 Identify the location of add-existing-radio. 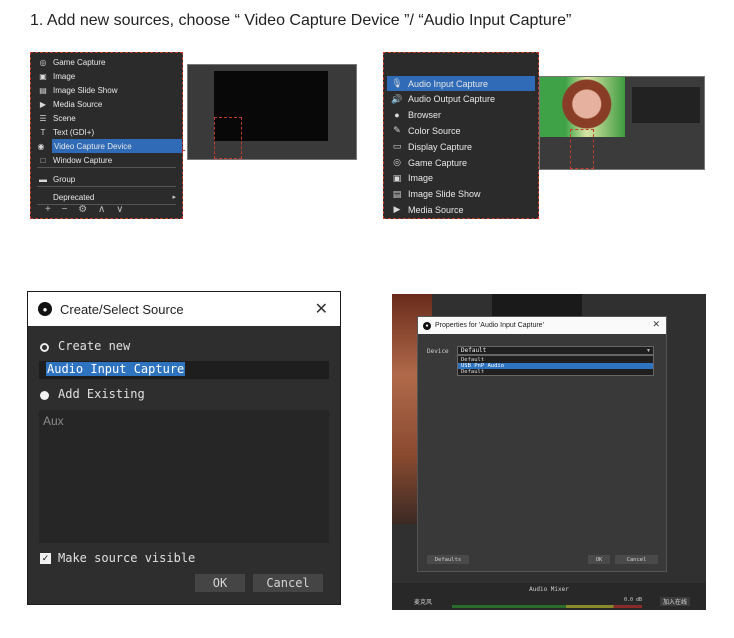
(44, 395).